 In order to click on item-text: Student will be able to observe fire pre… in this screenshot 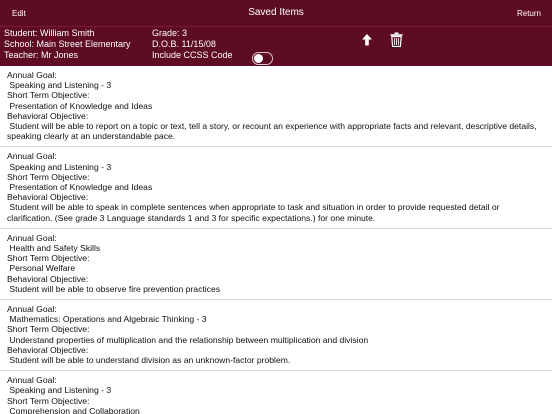, I will do `click(114, 288)`.